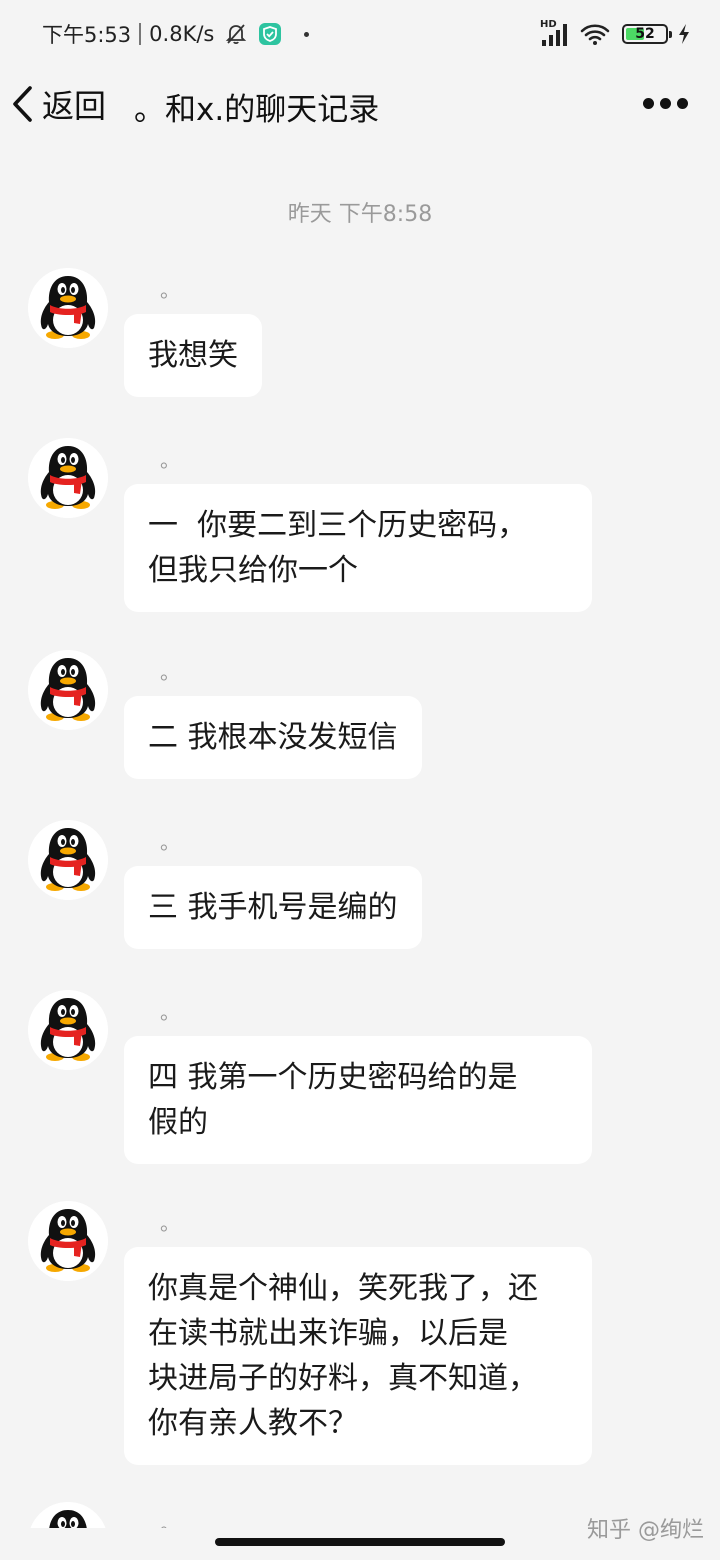 This screenshot has height=1560, width=720. Describe the element at coordinates (193, 355) in the screenshot. I see `message-bubble: 我想笑` at that location.